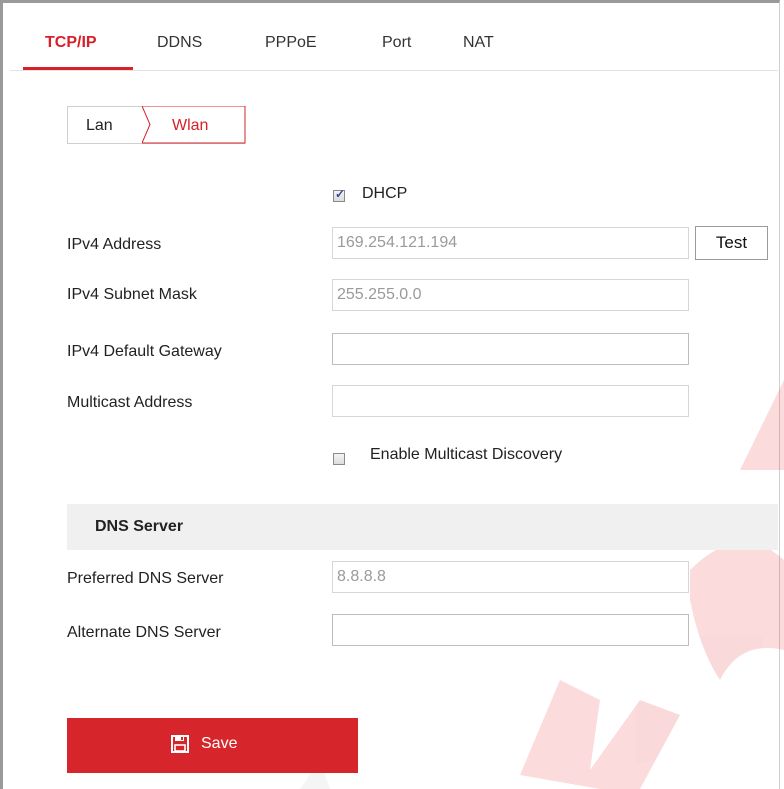 The image size is (784, 789). I want to click on floppy-disk-icon, so click(180, 744).